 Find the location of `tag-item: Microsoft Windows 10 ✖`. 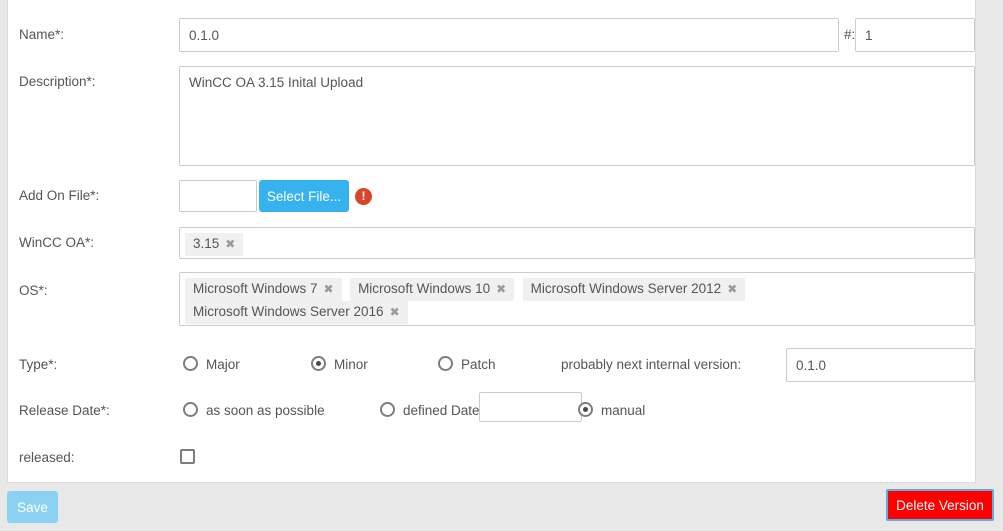

tag-item: Microsoft Windows 10 ✖ is located at coordinates (432, 289).